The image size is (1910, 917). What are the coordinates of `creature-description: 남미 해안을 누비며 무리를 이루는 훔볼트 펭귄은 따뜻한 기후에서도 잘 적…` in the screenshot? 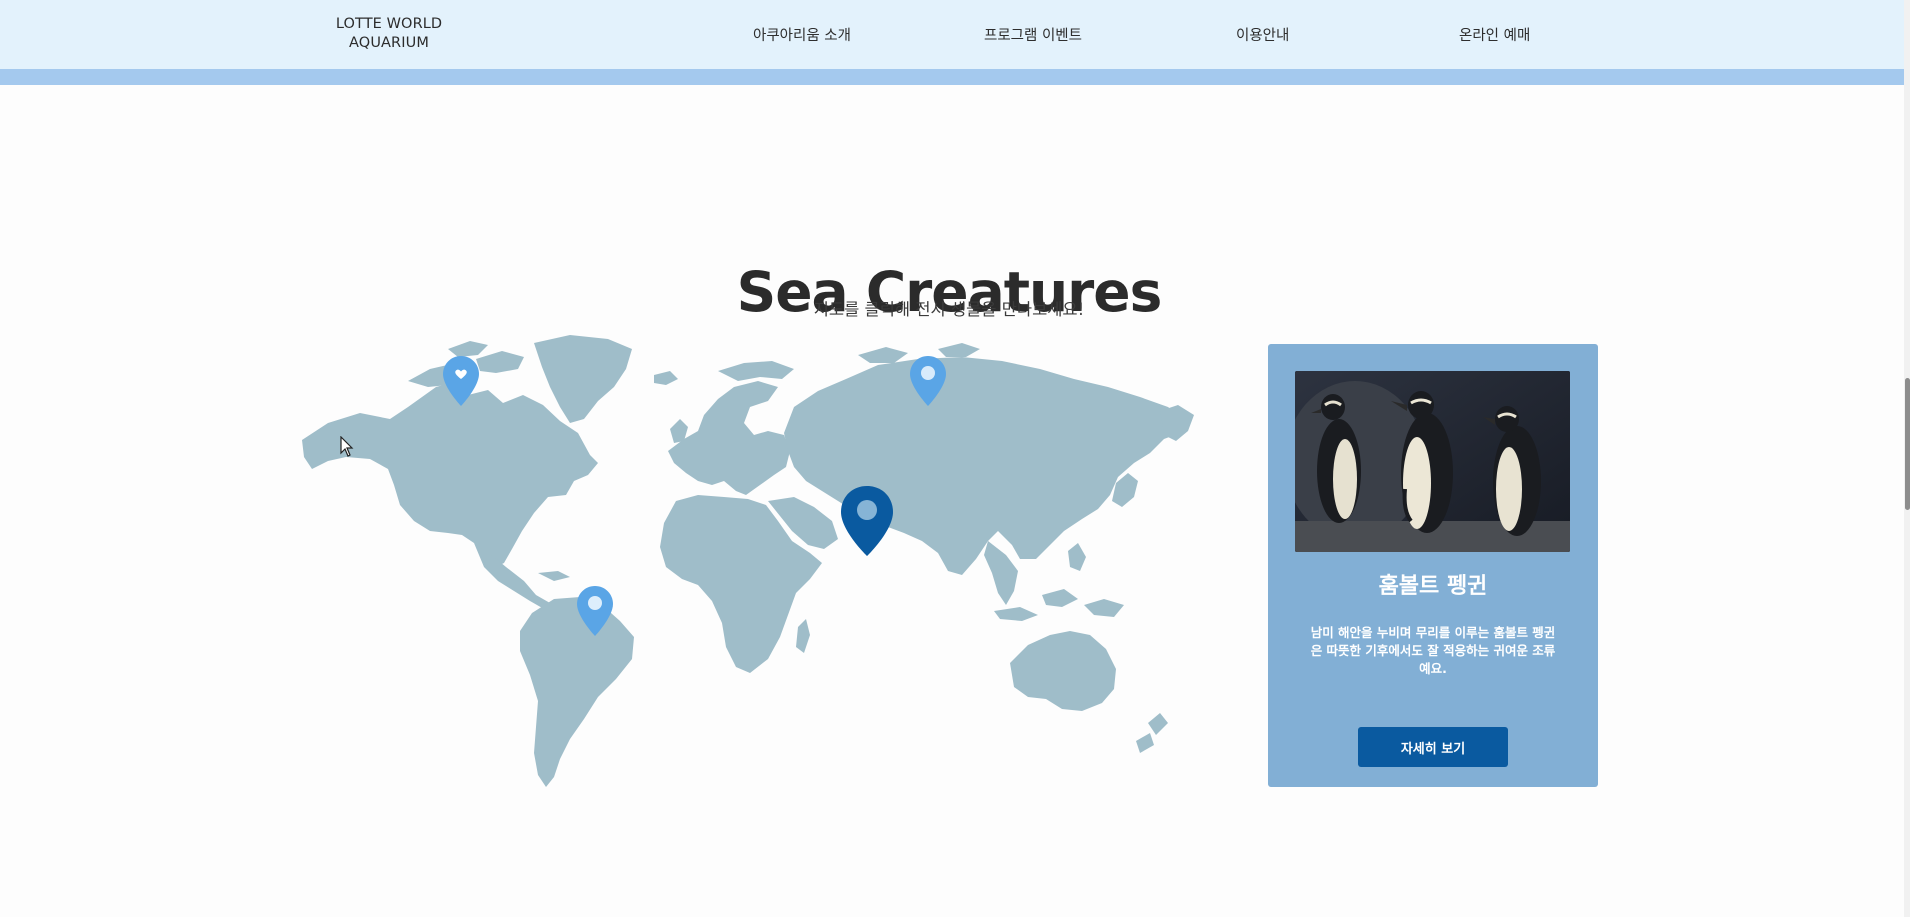 It's located at (1433, 650).